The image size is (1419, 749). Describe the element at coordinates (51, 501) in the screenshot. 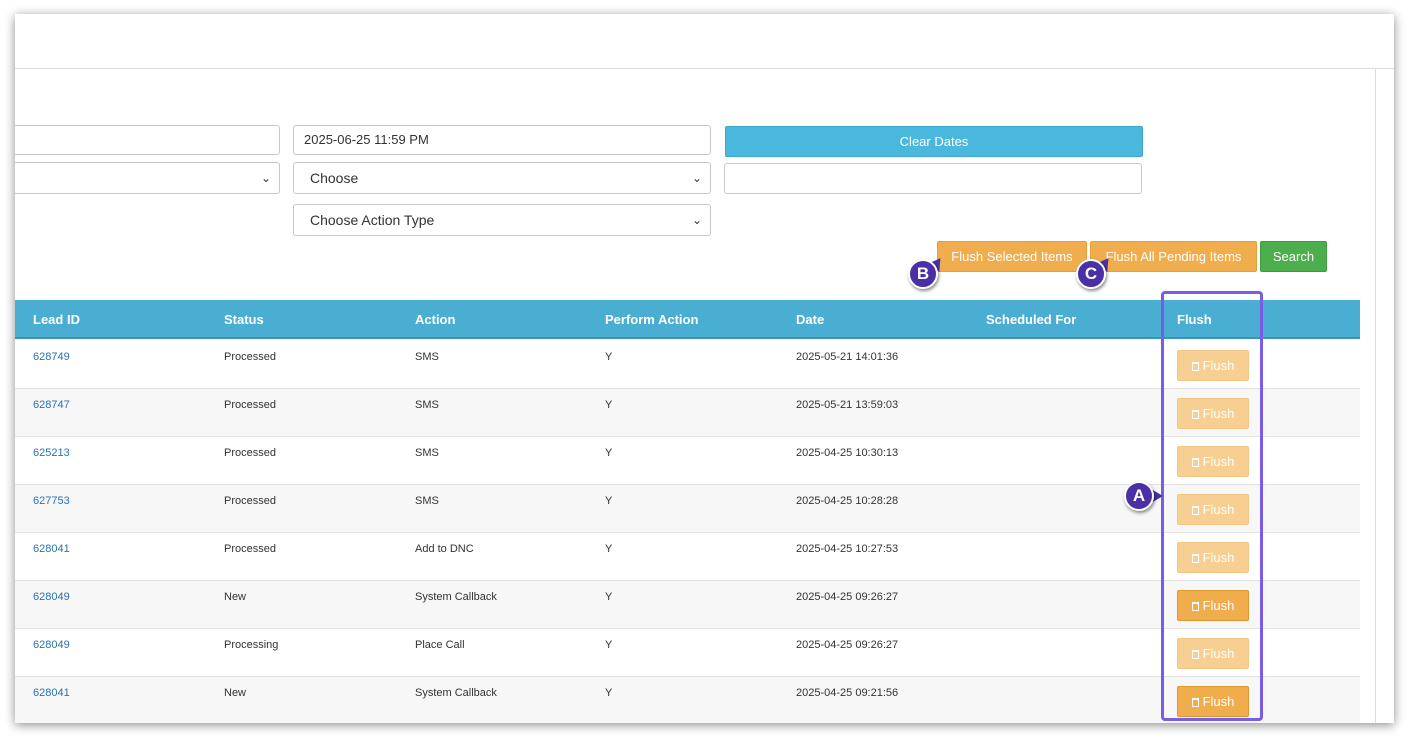

I see `cell-lead-id: 627753` at that location.